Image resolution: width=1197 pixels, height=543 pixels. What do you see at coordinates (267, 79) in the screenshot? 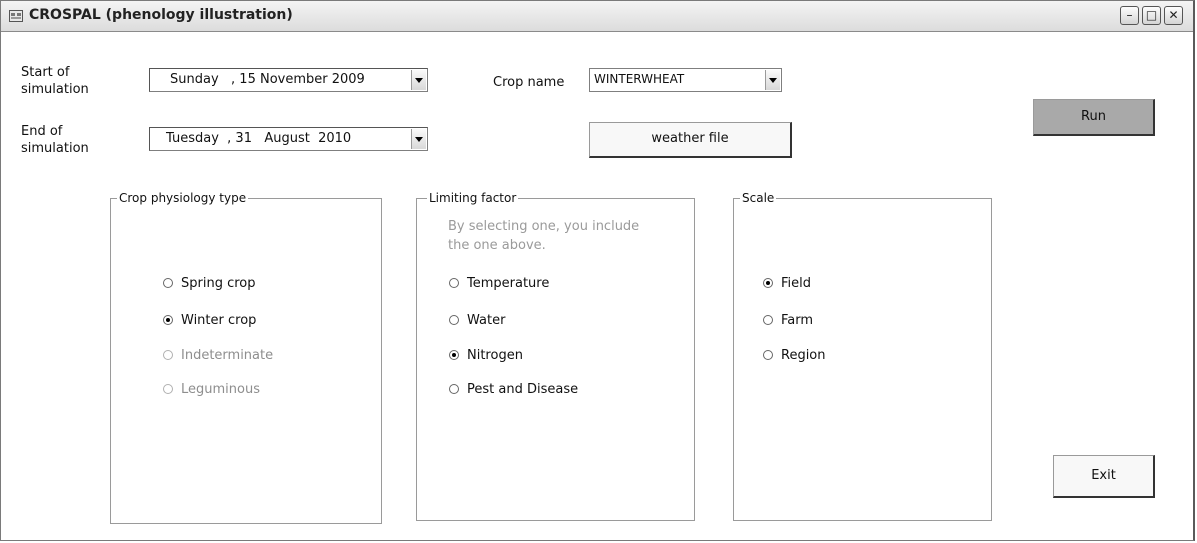
I see `start-date-value: Sunday , 15 November 2009` at bounding box center [267, 79].